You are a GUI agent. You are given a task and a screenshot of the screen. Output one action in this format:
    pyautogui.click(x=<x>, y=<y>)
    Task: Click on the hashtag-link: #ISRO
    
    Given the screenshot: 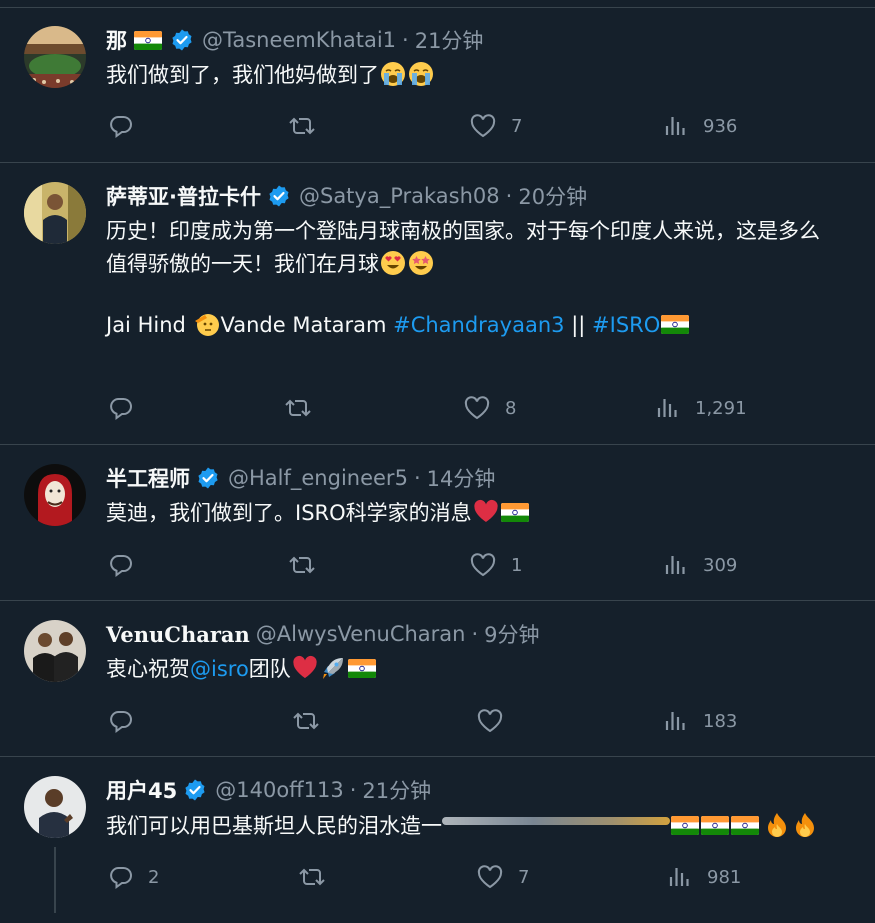 What is the action you would take?
    pyautogui.click(x=626, y=325)
    